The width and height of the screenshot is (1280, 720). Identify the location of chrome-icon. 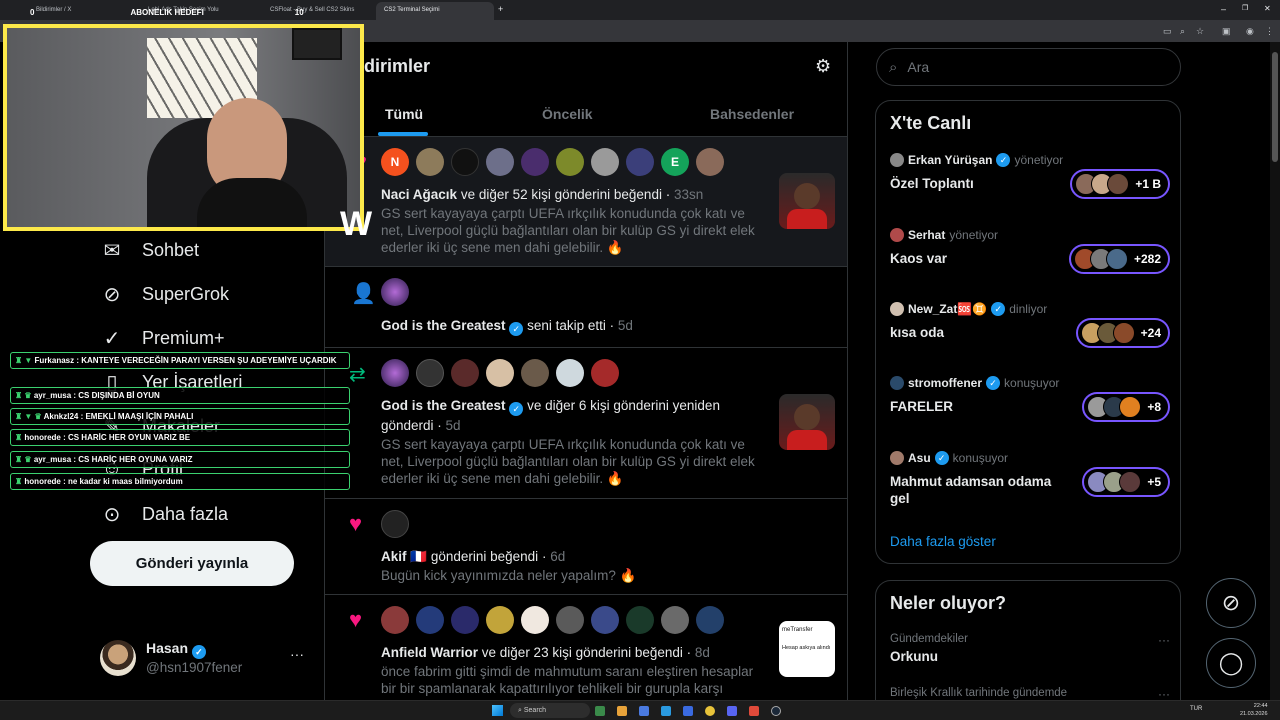
(710, 711).